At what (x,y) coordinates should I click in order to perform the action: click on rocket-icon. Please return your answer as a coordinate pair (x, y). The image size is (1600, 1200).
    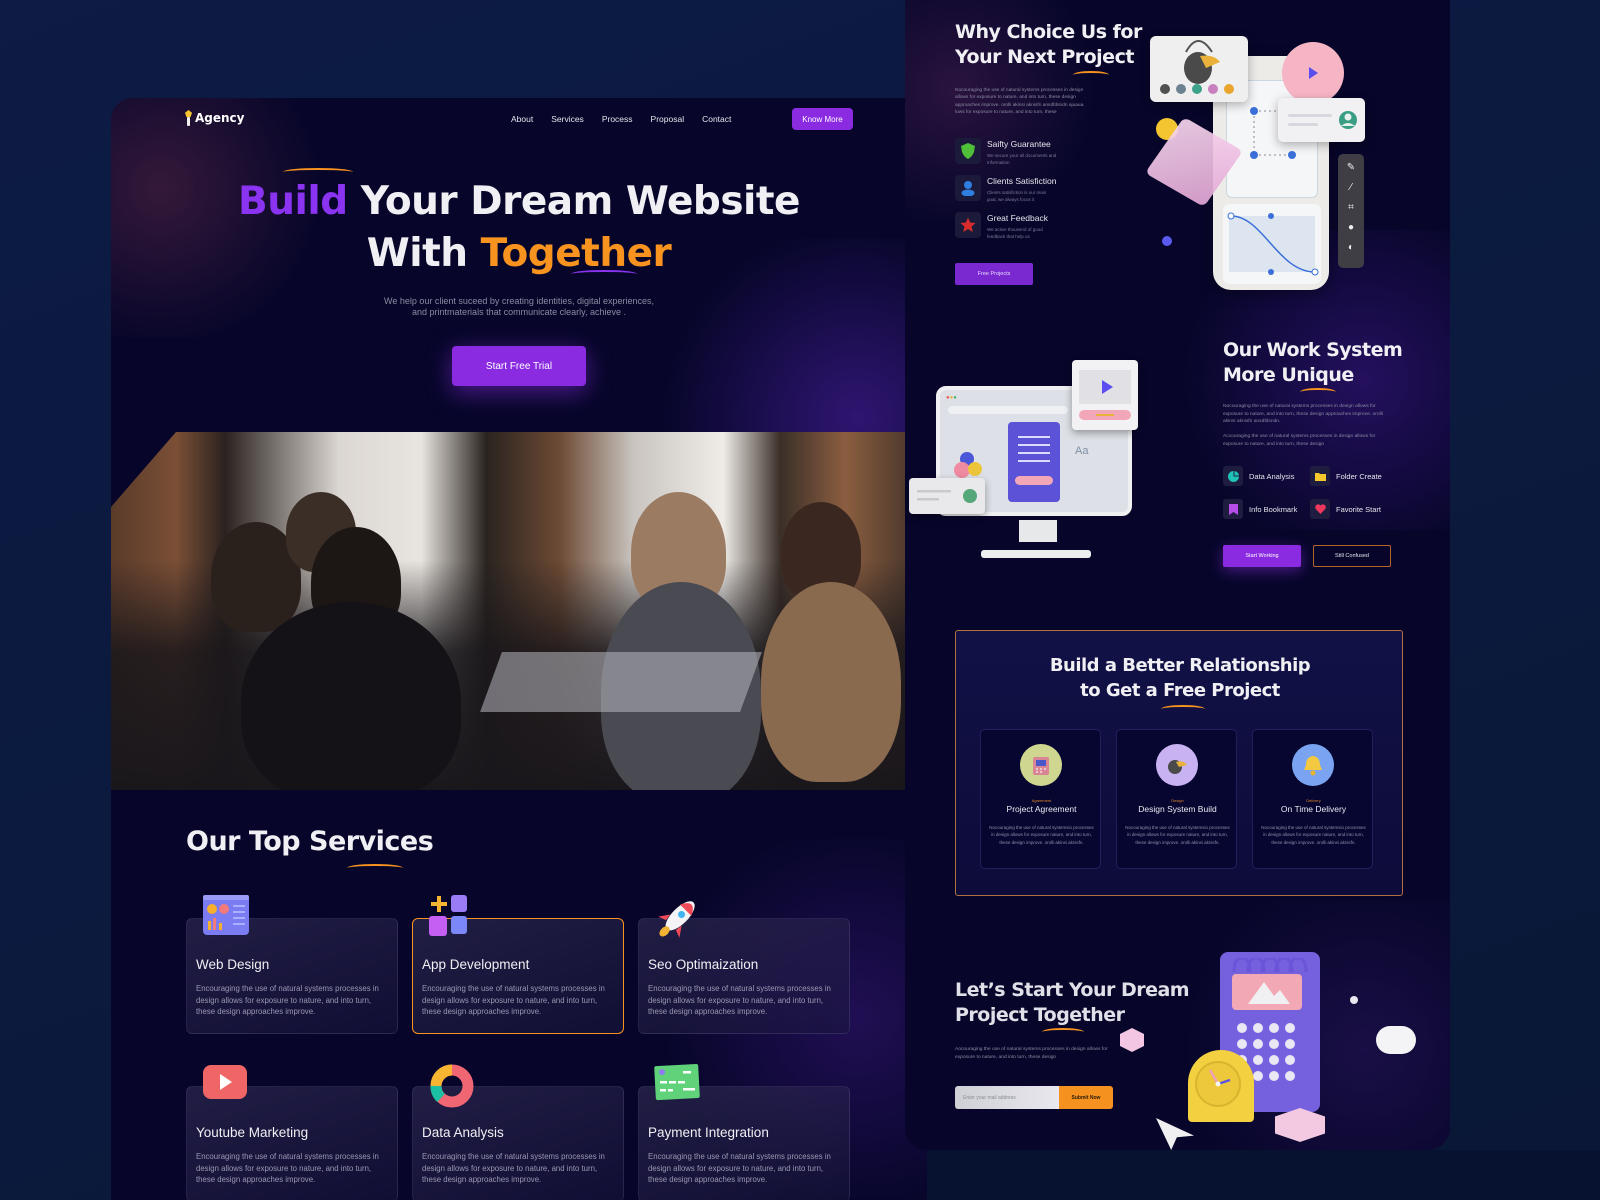
    Looking at the image, I should click on (678, 918).